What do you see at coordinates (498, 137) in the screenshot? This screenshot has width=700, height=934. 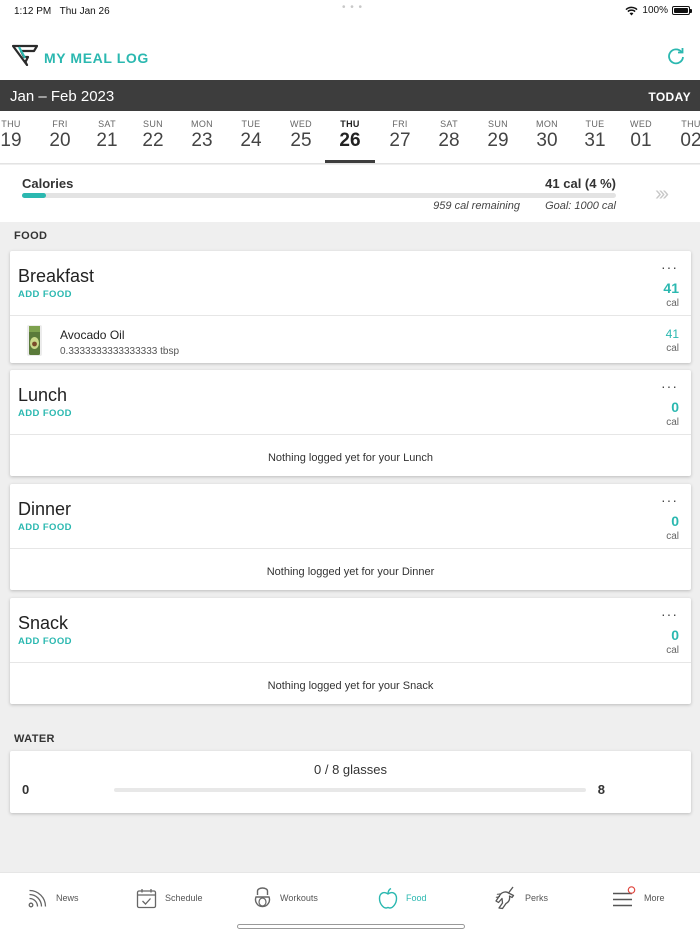 I see `day-29: SUN 29` at bounding box center [498, 137].